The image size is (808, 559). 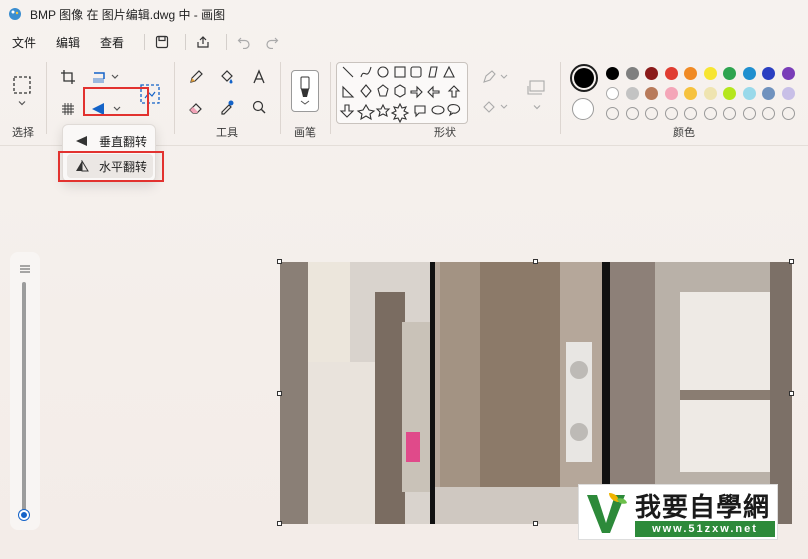 What do you see at coordinates (227, 133) in the screenshot?
I see `group-label-tools: 工具` at bounding box center [227, 133].